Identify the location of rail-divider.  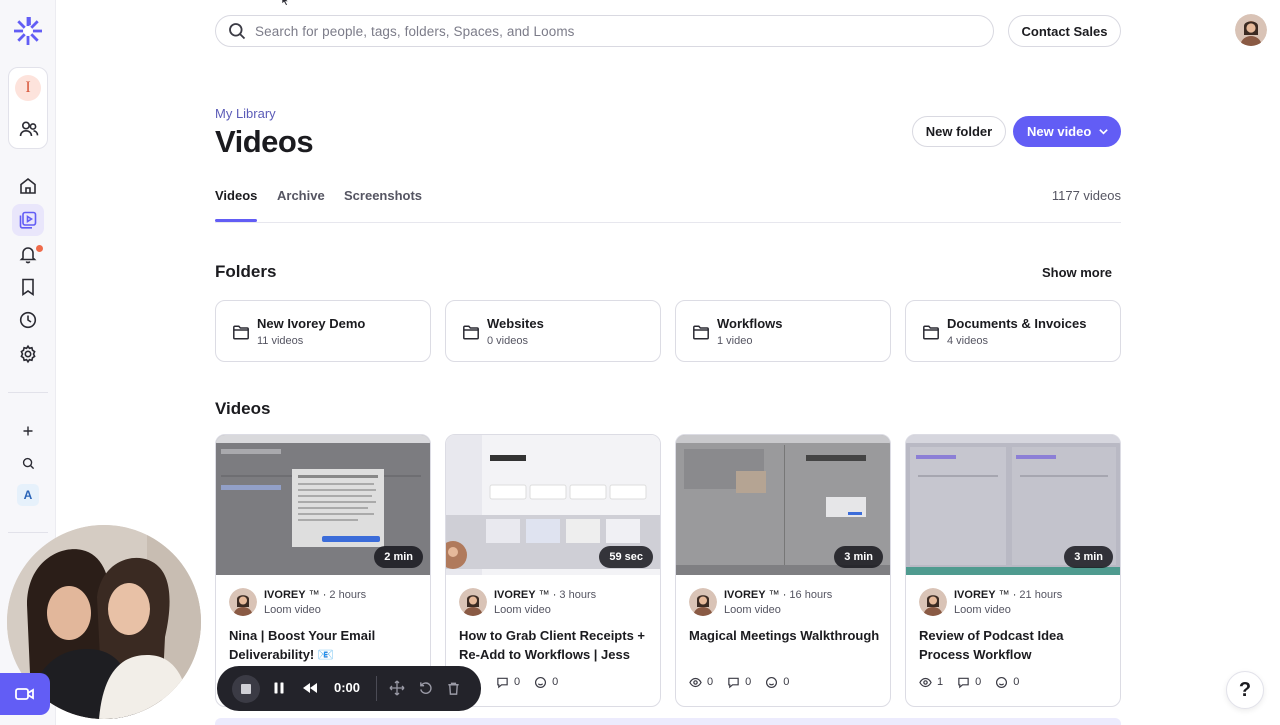
(28, 392).